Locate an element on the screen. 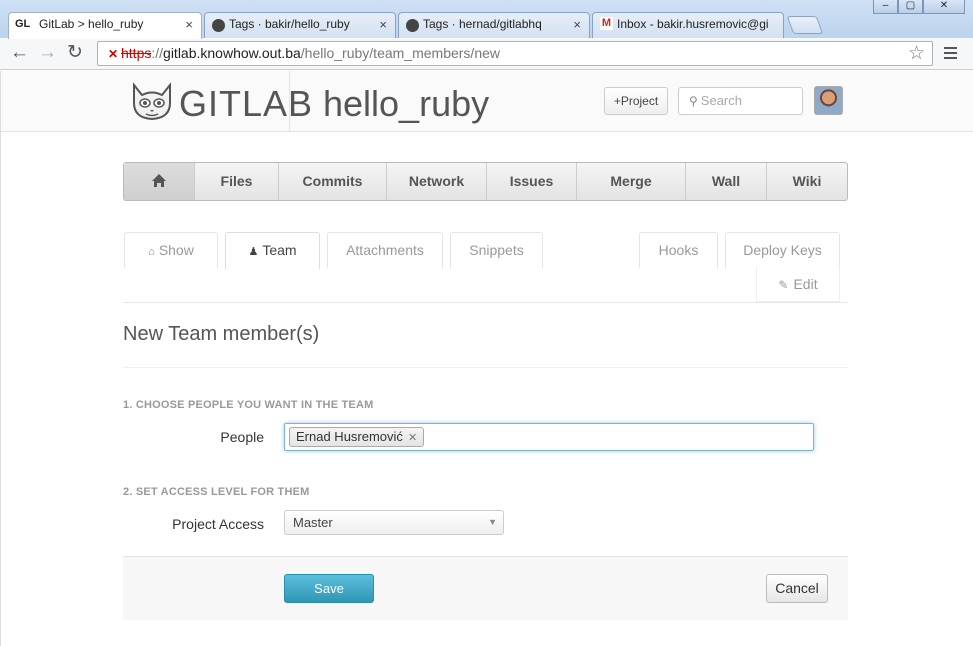 The width and height of the screenshot is (973, 646). tab-github-bakir: Tags · bakir/hello_ruby × is located at coordinates (300, 25).